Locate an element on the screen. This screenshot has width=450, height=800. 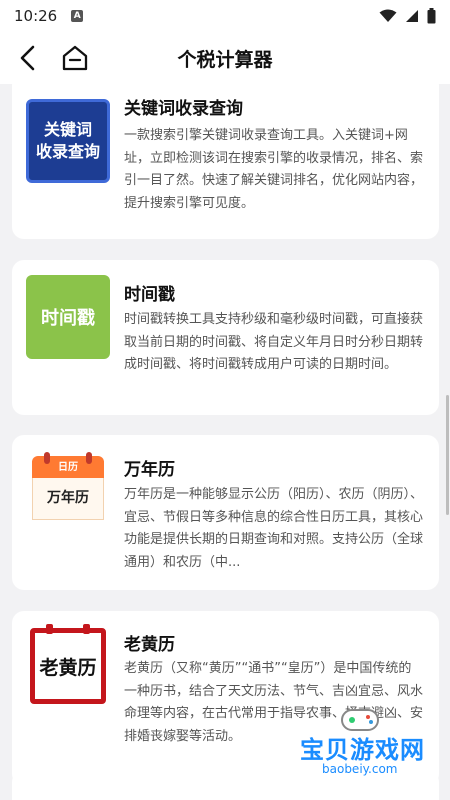
back-button is located at coordinates (28, 58).